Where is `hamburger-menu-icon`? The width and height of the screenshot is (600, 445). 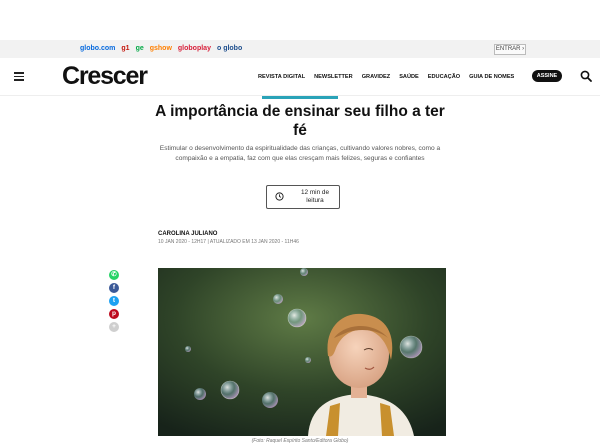 hamburger-menu-icon is located at coordinates (19, 76).